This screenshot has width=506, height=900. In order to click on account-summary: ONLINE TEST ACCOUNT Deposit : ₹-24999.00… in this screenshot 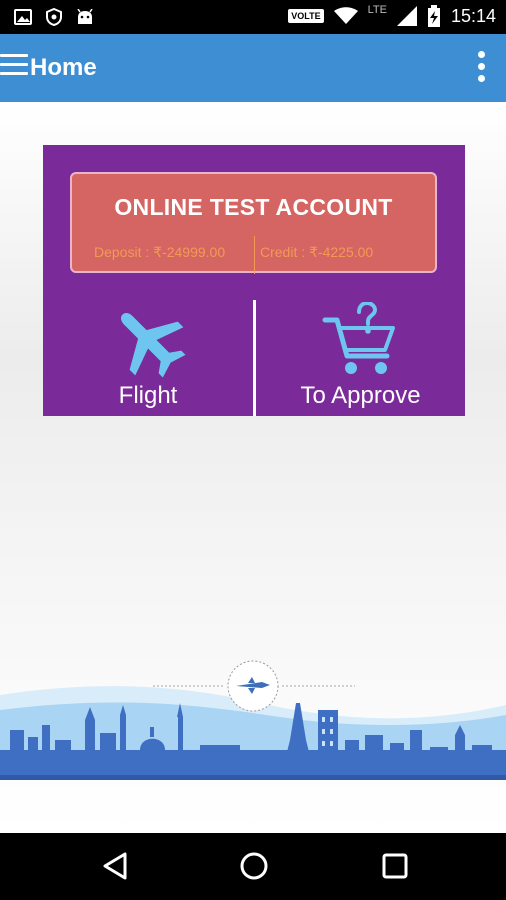, I will do `click(253, 223)`.